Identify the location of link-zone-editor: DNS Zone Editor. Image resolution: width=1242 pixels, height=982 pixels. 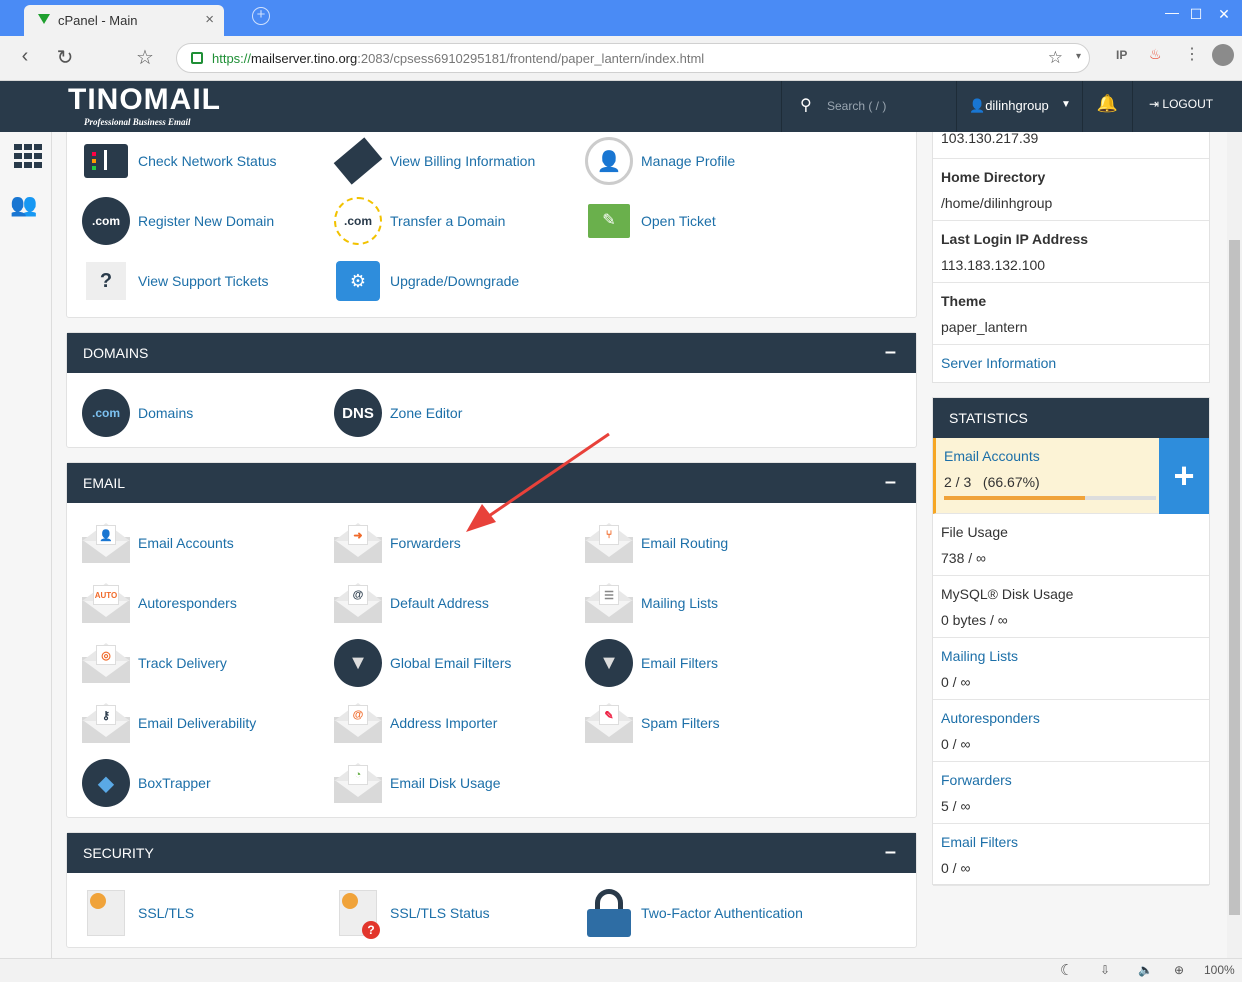
(397, 413).